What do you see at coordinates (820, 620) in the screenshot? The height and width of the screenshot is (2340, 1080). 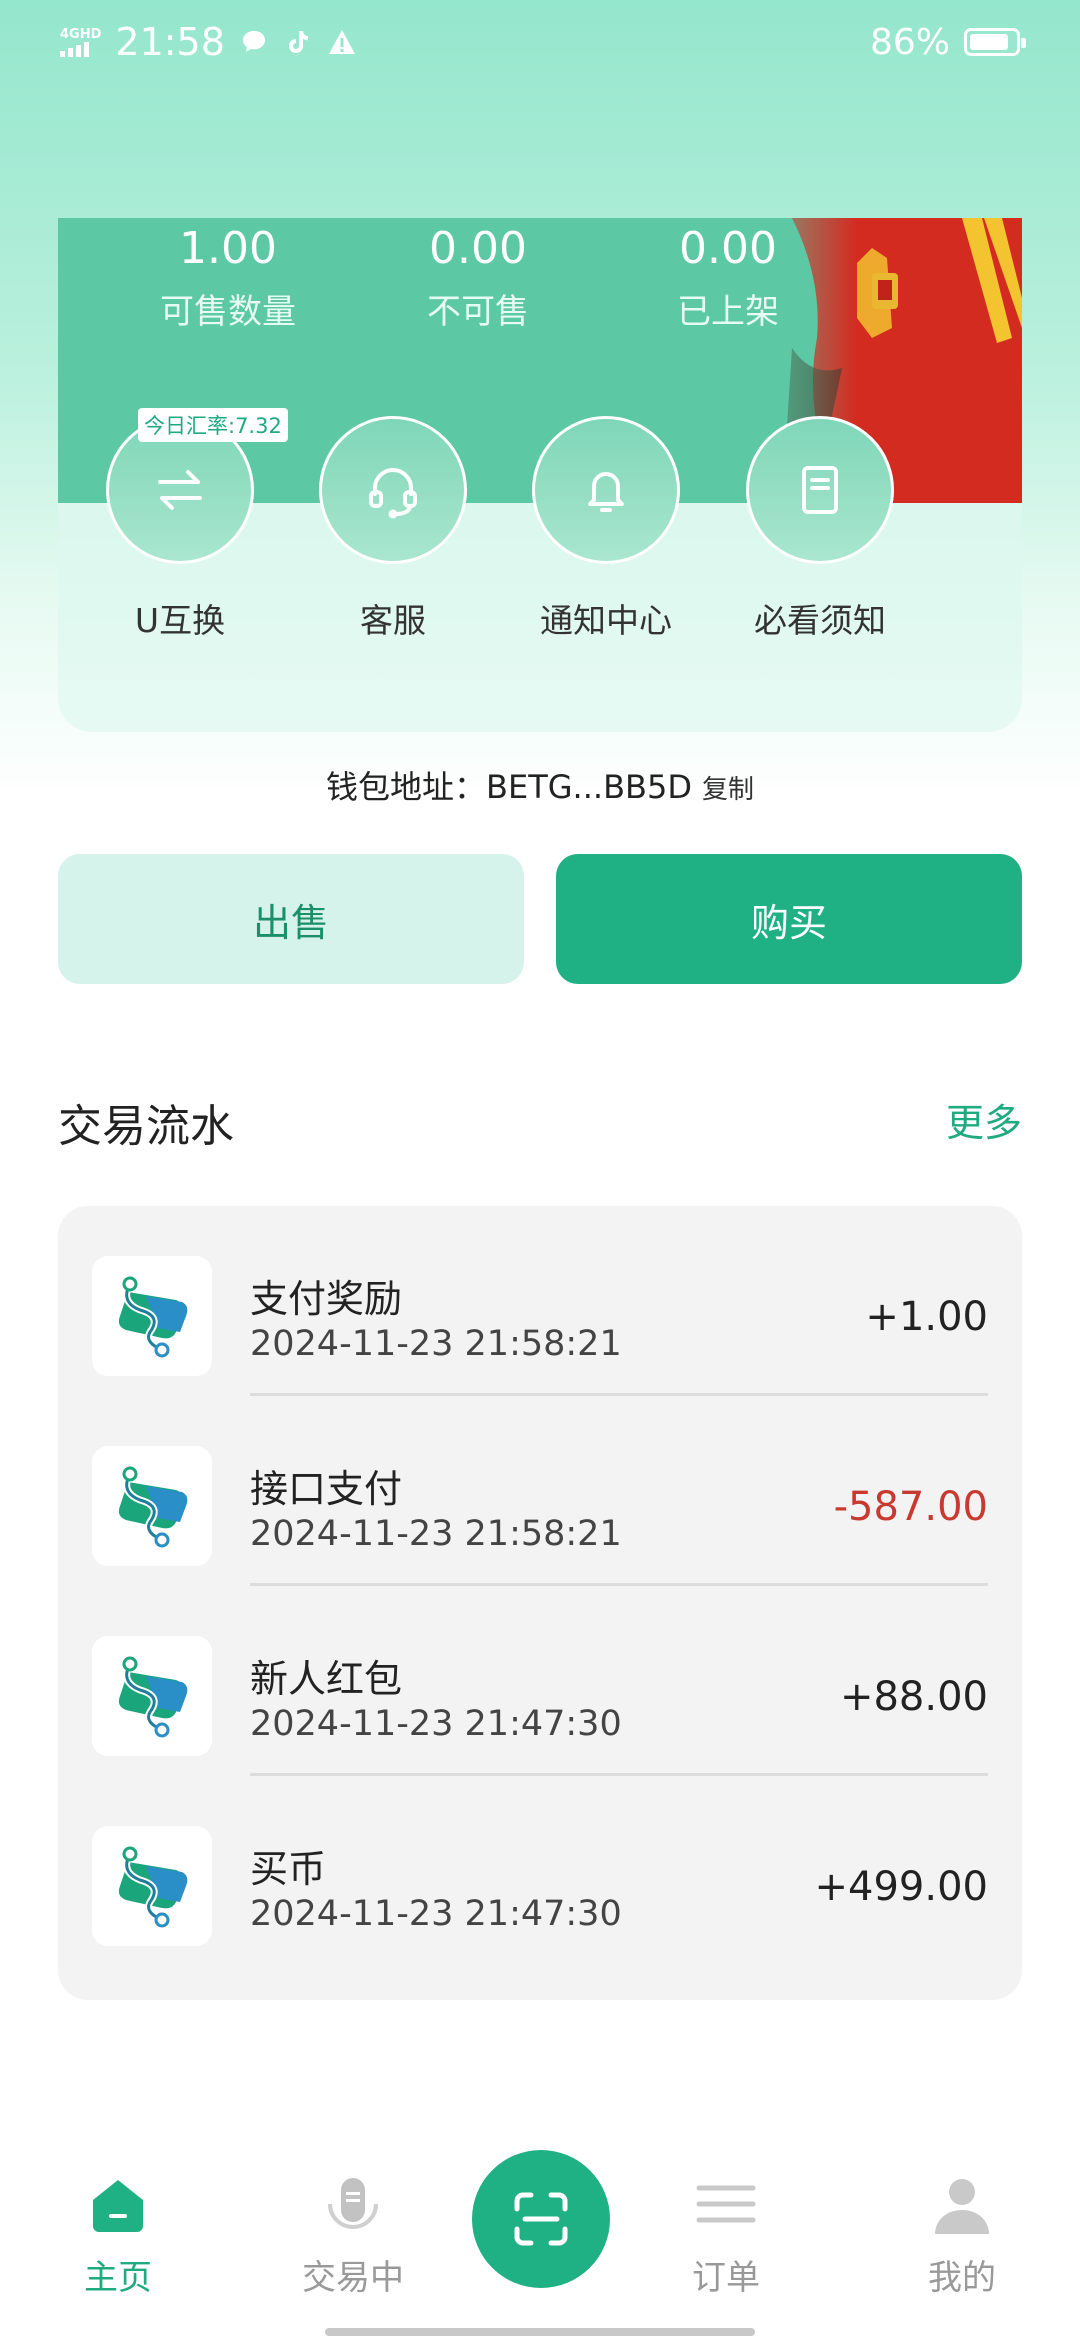 I see `guide-label: 必看须知` at bounding box center [820, 620].